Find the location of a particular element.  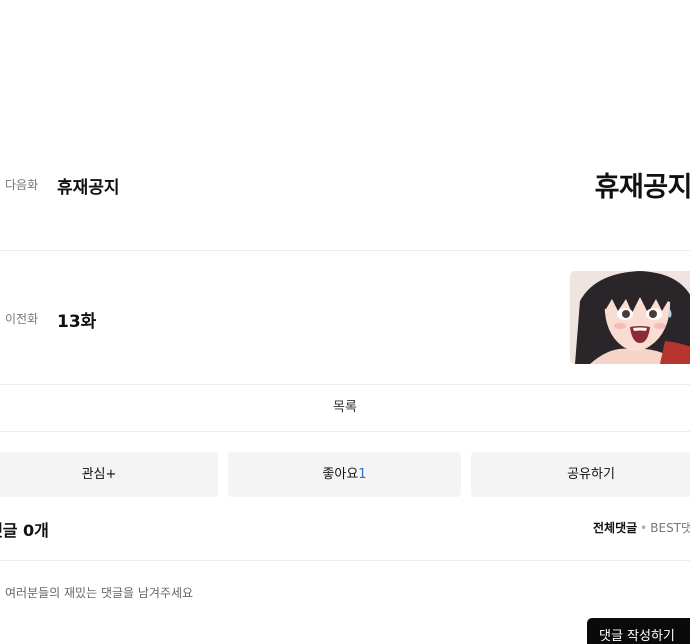

tab-best-comments: BEST댓글 is located at coordinates (670, 528).